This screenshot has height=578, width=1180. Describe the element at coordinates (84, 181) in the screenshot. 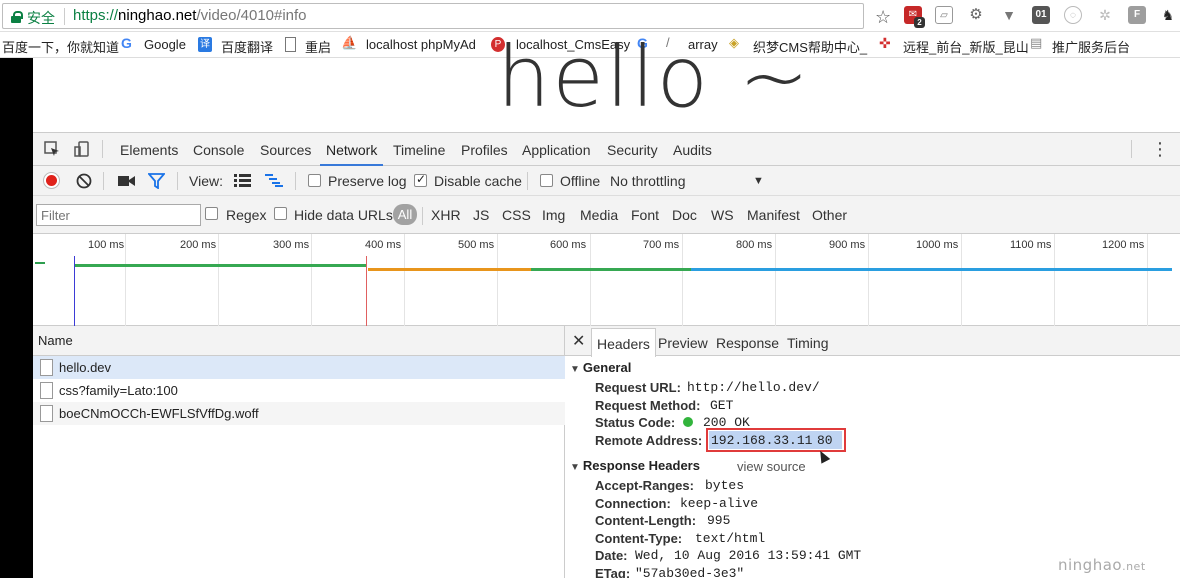

I see `clear-icon` at that location.